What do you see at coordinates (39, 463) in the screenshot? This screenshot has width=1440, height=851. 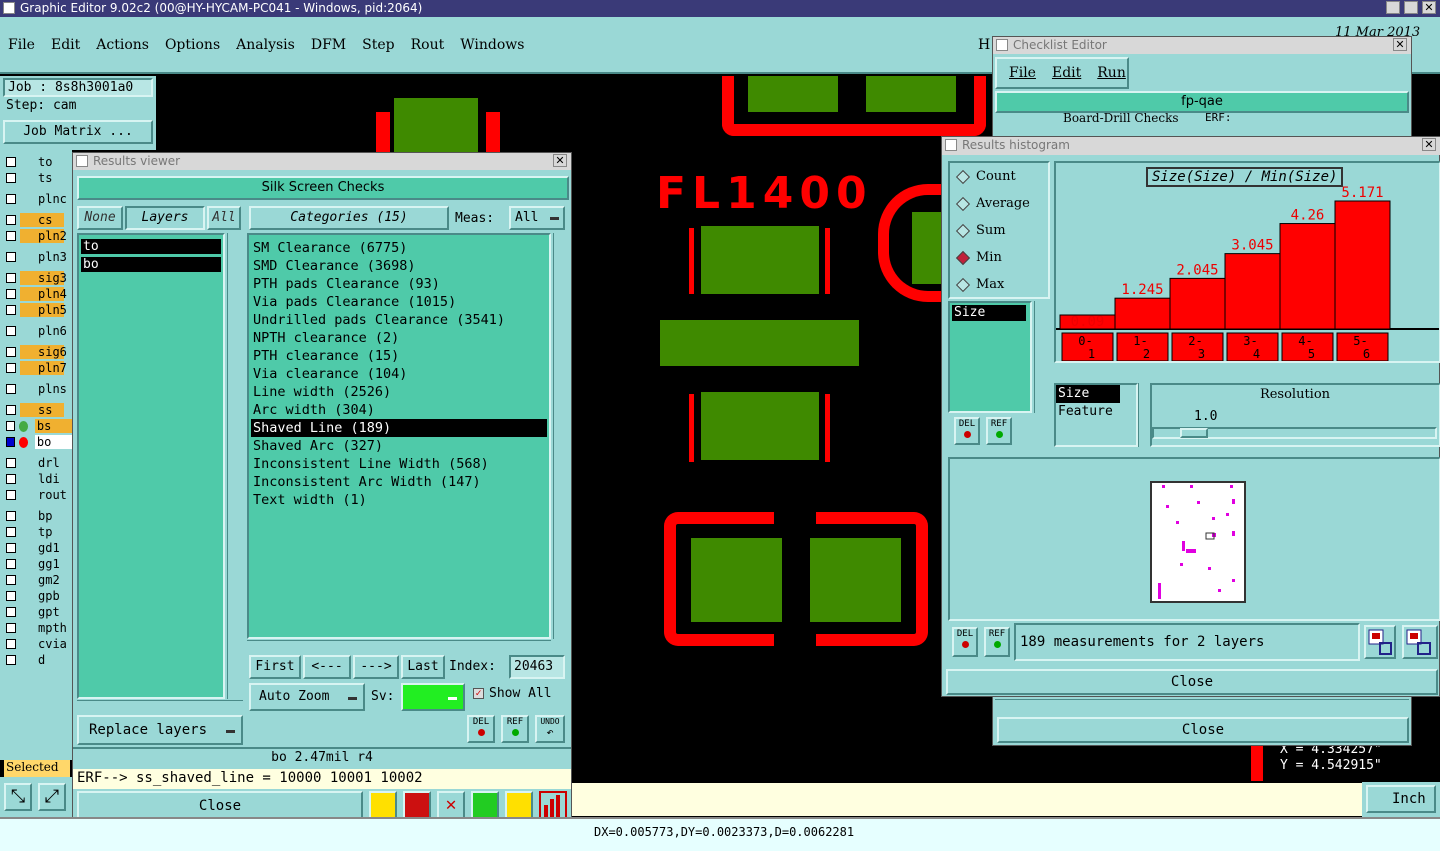 I see `layer-row: drl` at bounding box center [39, 463].